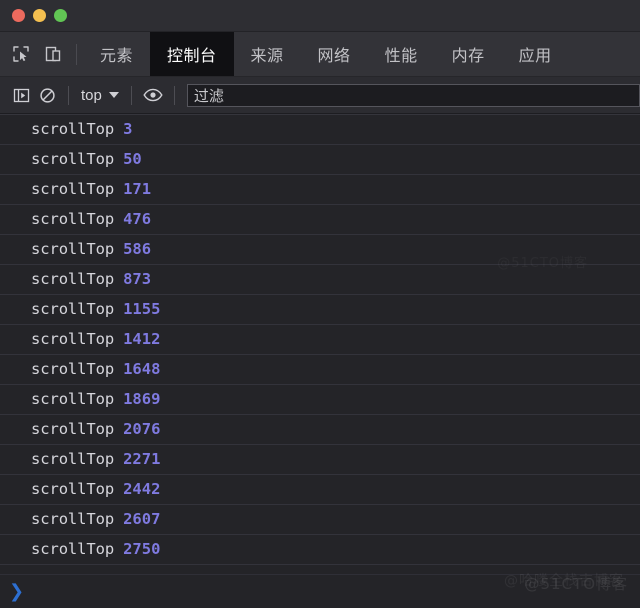 This screenshot has height=608, width=640. Describe the element at coordinates (320, 400) in the screenshot. I see `console-message-row: scrollTop 1869` at that location.